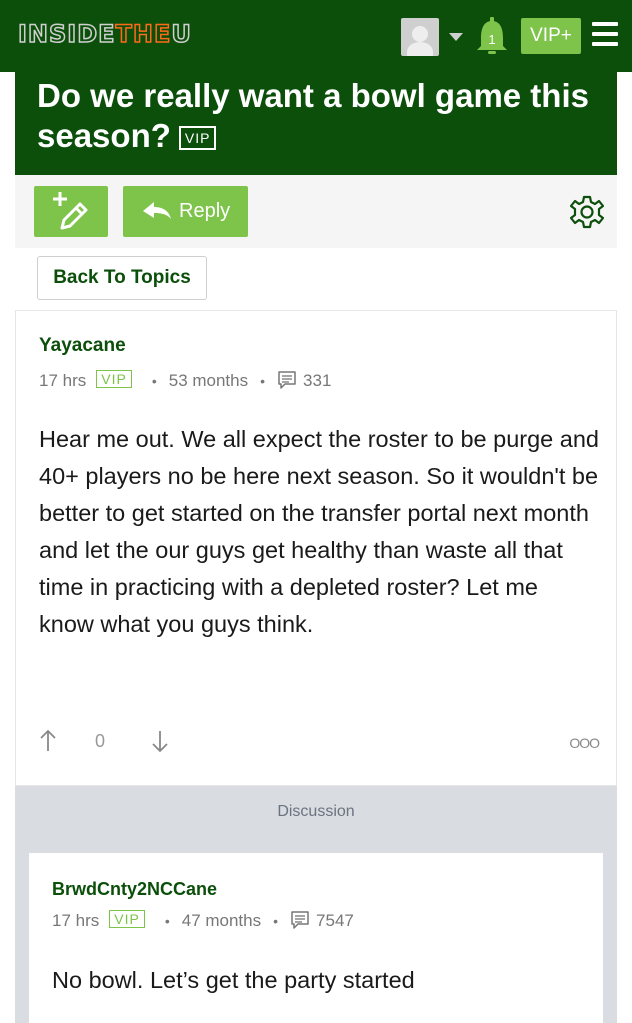 The image size is (632, 1023). I want to click on vote-bar: 0 OOO, so click(319, 742).